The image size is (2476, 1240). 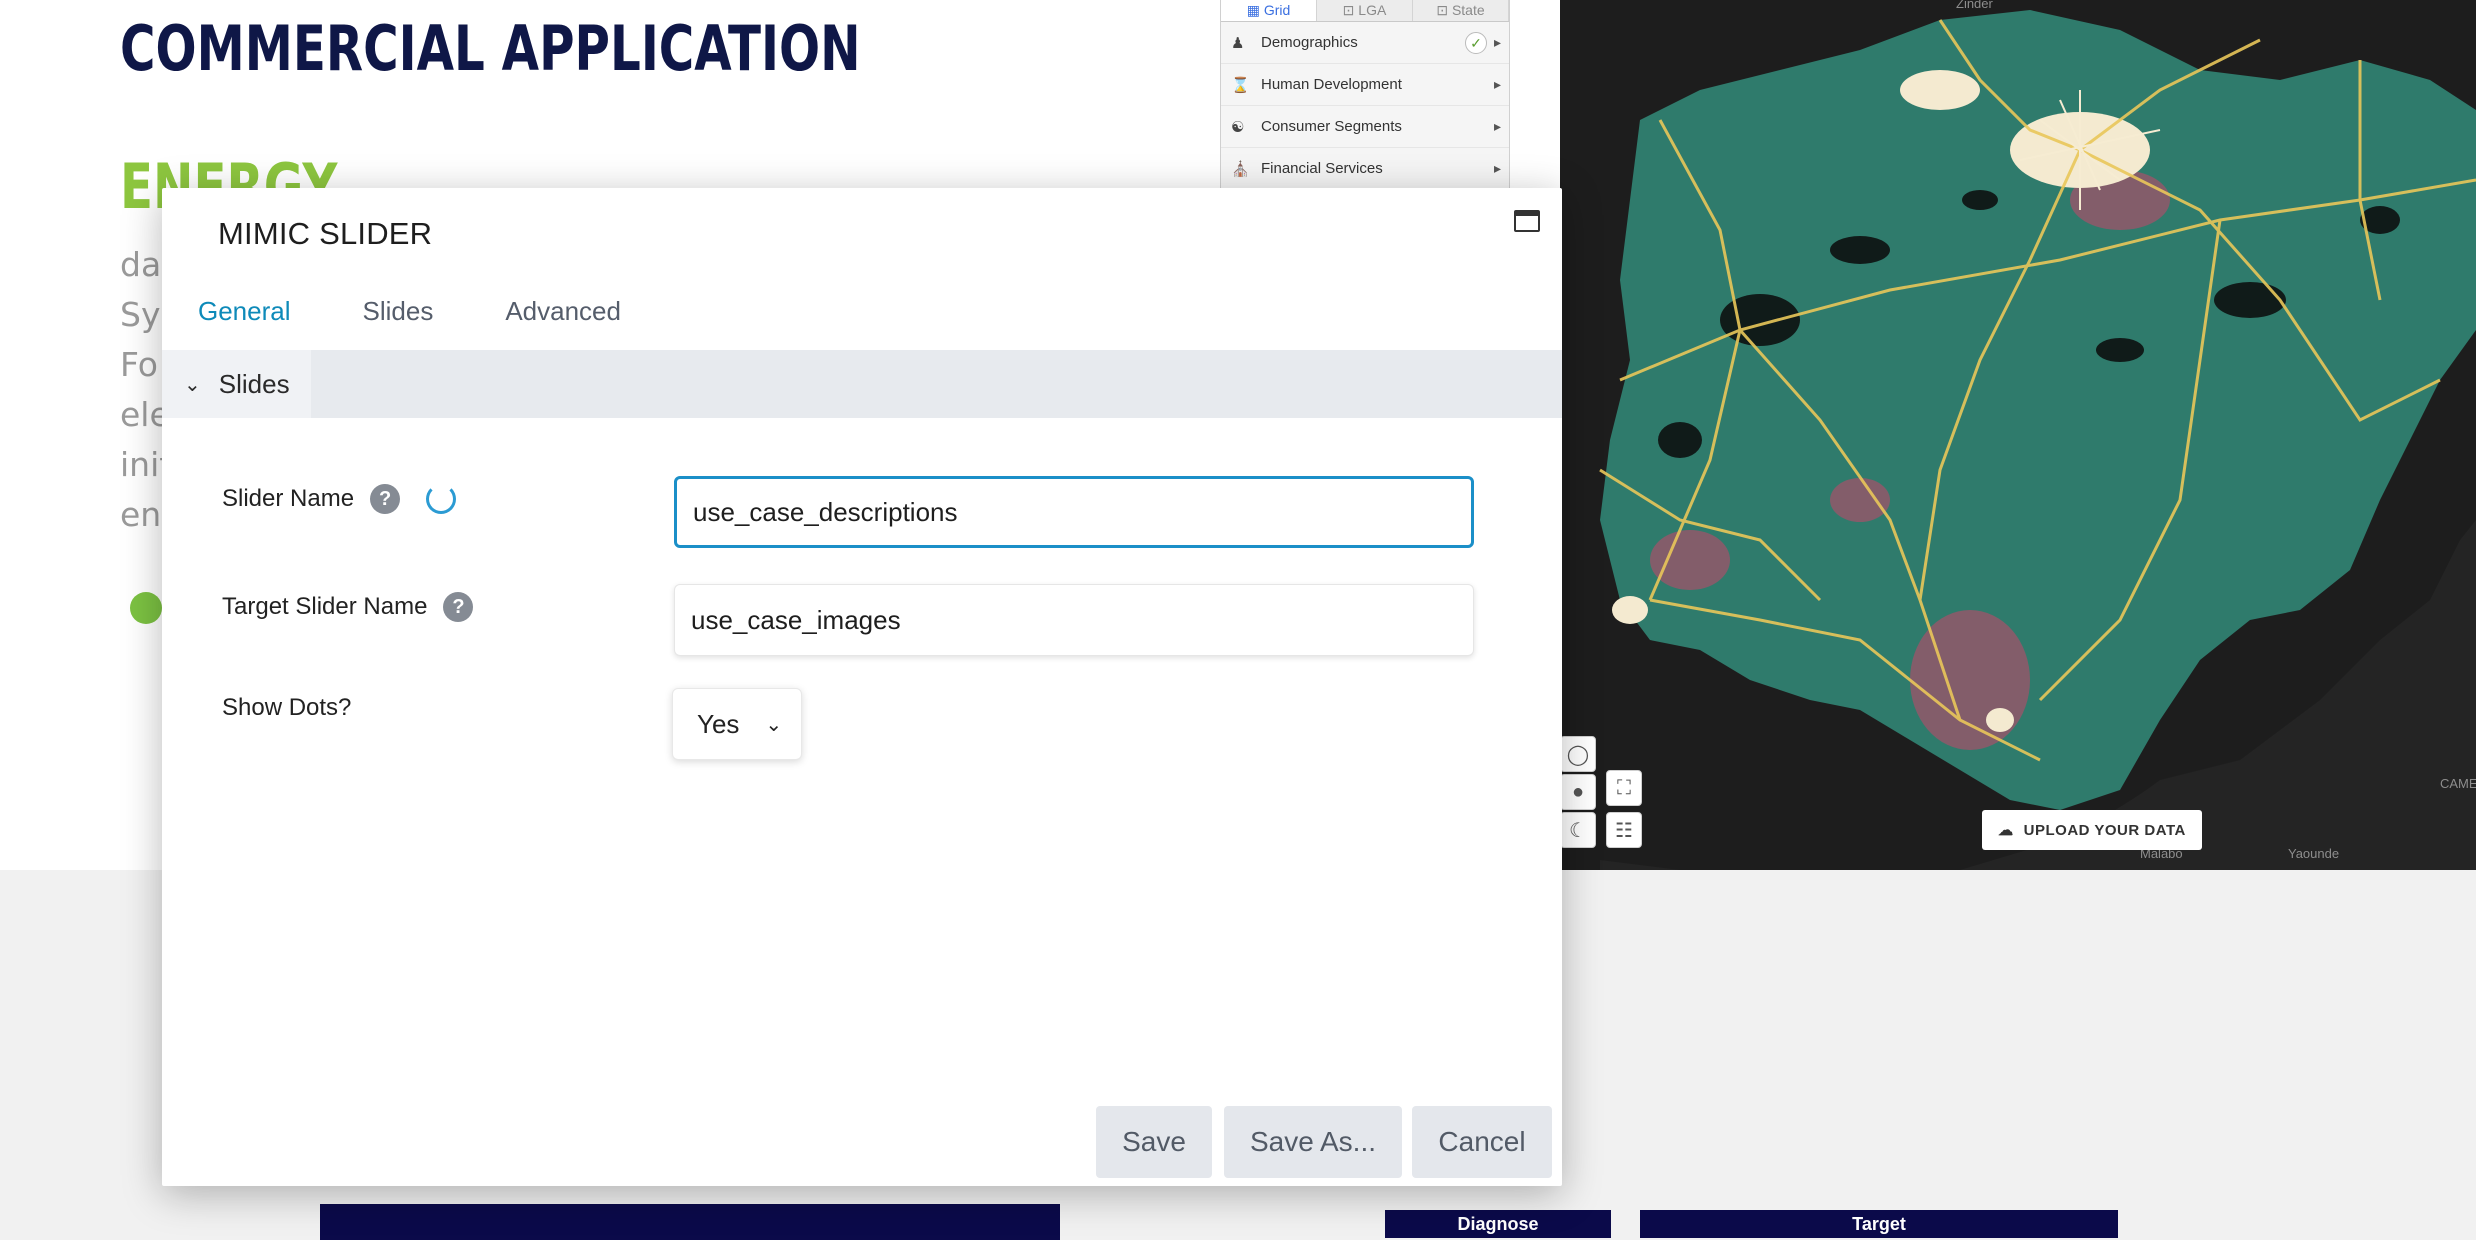 I want to click on cancel-button: Cancel, so click(x=1482, y=1142).